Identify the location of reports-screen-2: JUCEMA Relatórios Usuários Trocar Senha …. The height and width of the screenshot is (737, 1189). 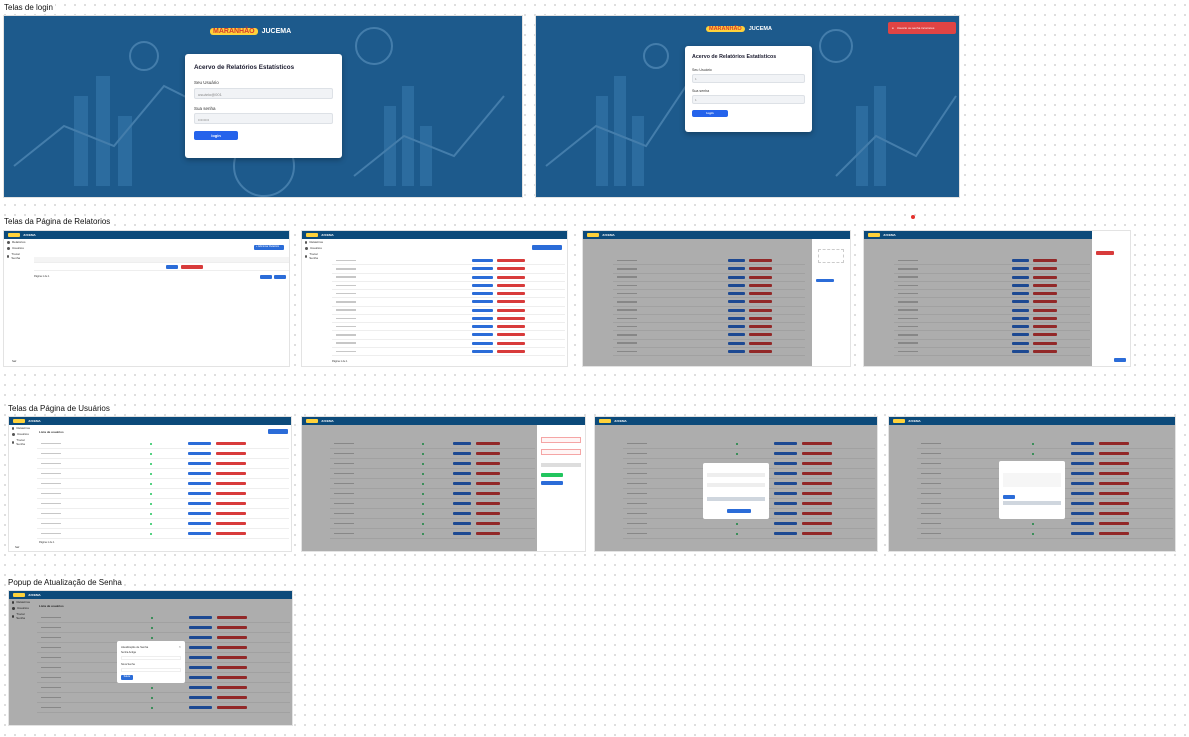
(434, 298).